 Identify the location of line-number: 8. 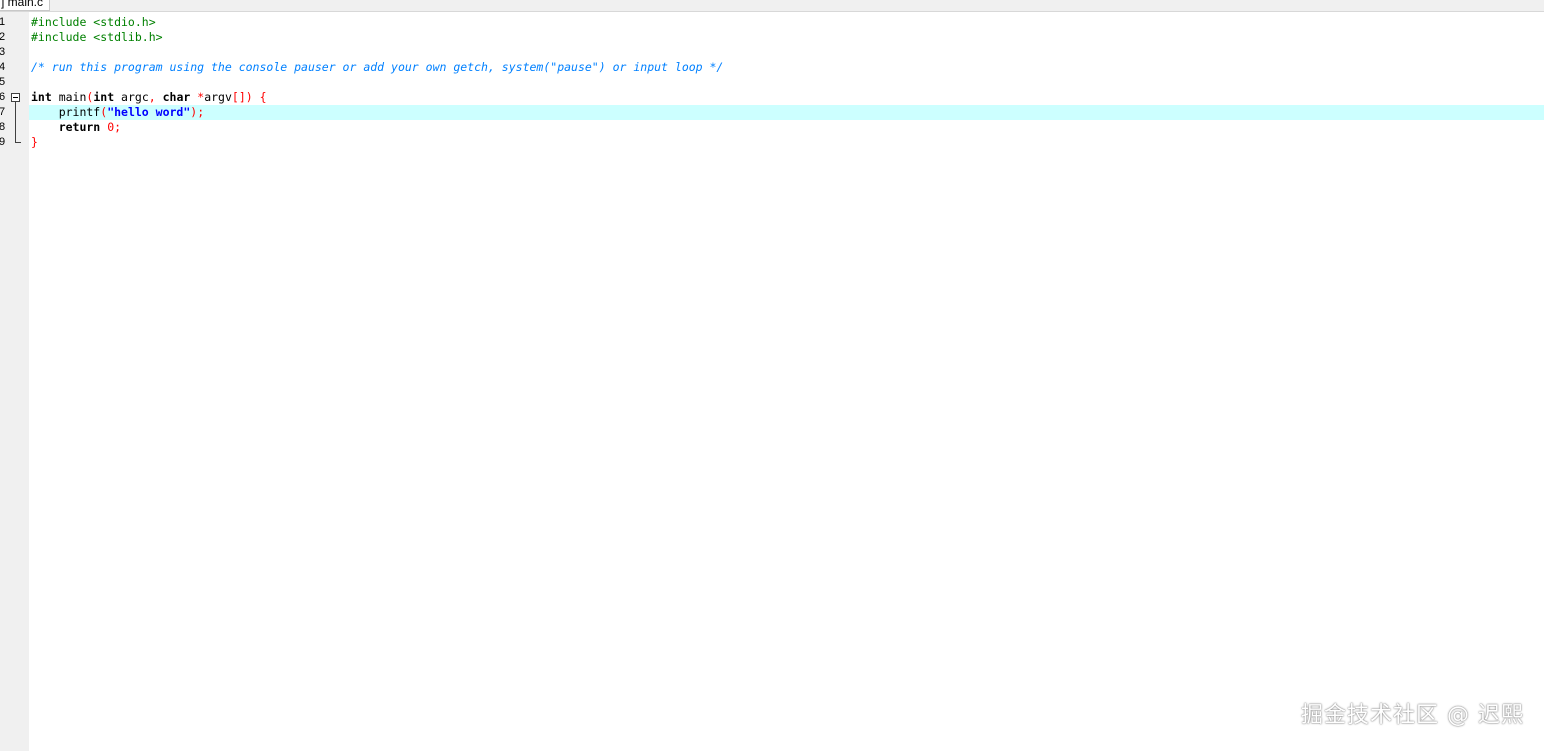
(3, 127).